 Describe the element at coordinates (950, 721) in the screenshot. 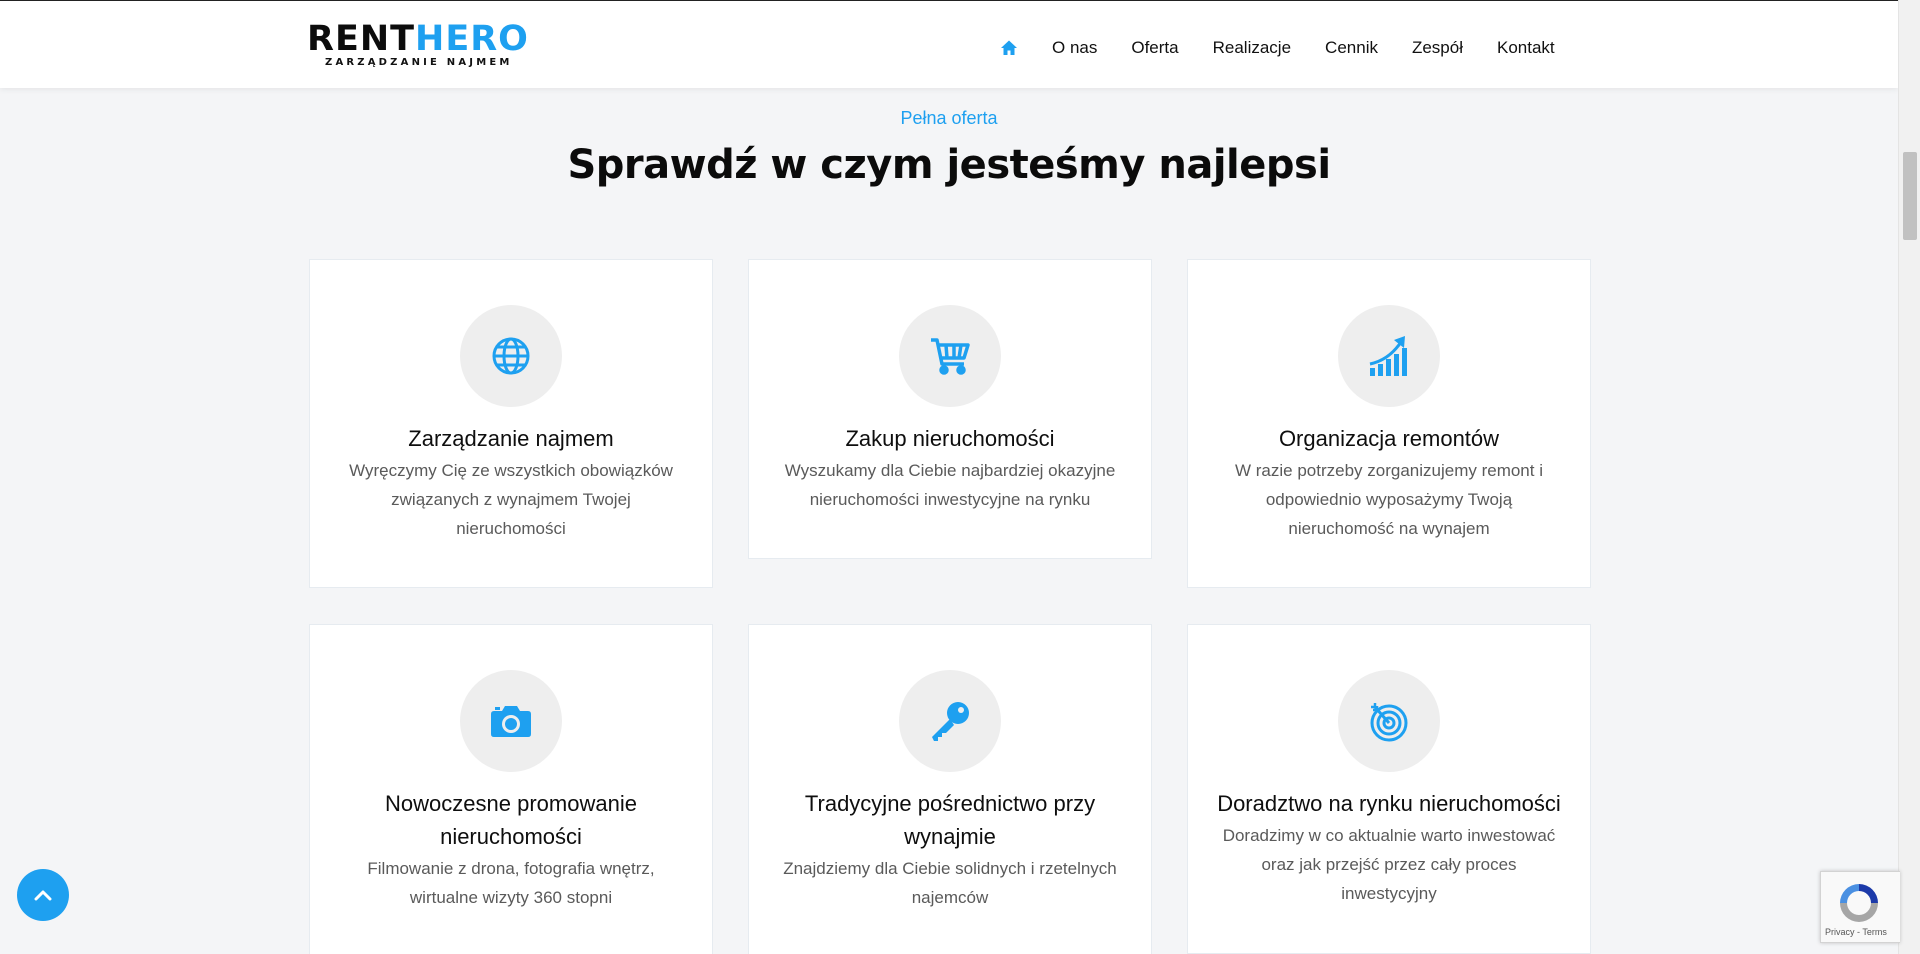

I see `key-icon` at that location.